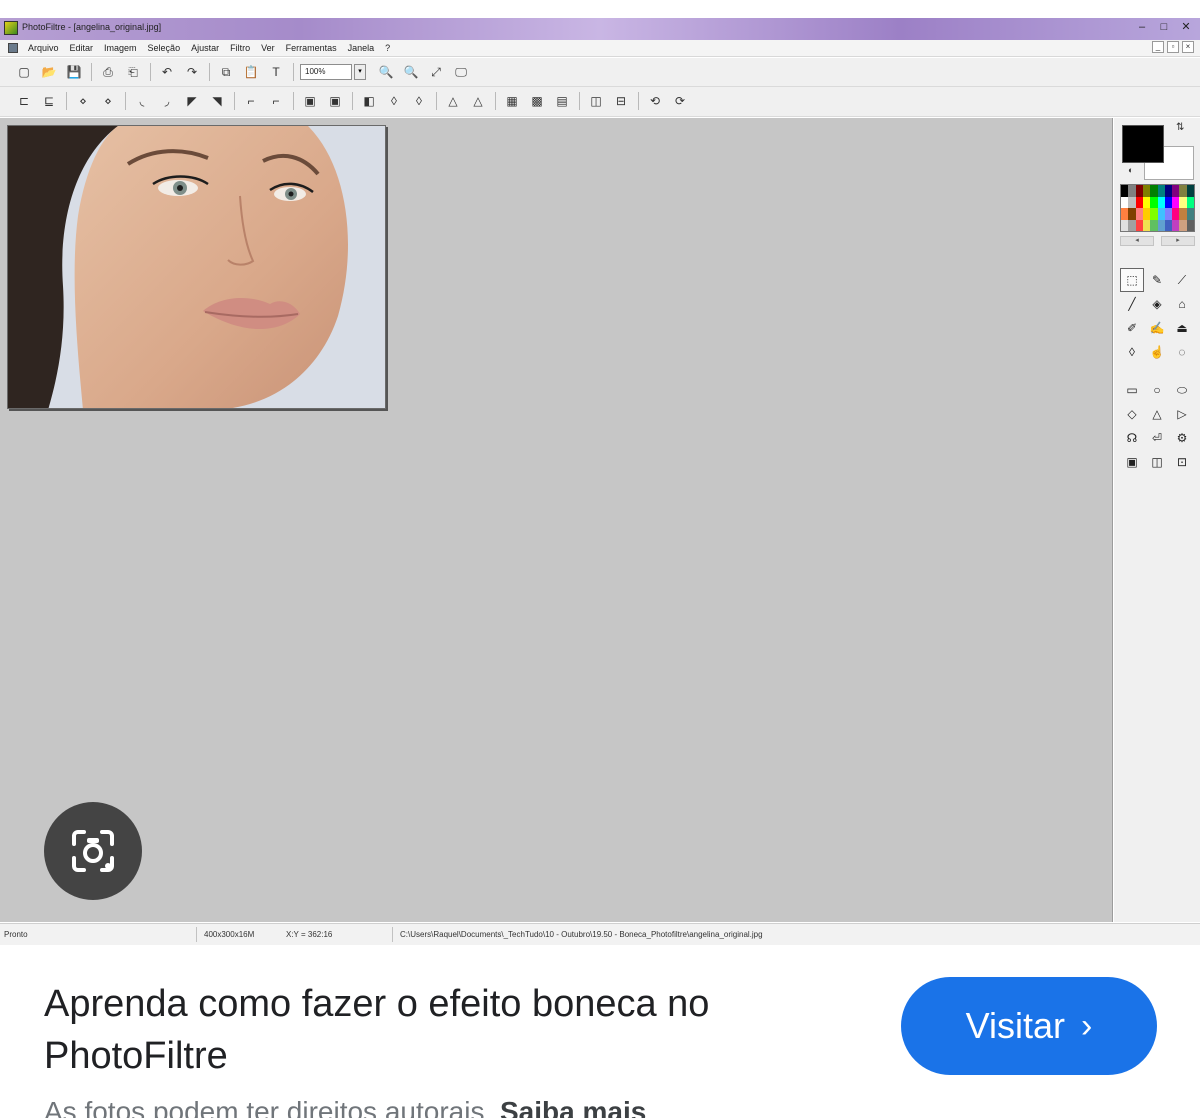  Describe the element at coordinates (43, 48) in the screenshot. I see `menu-arquivo: Arquivo` at that location.